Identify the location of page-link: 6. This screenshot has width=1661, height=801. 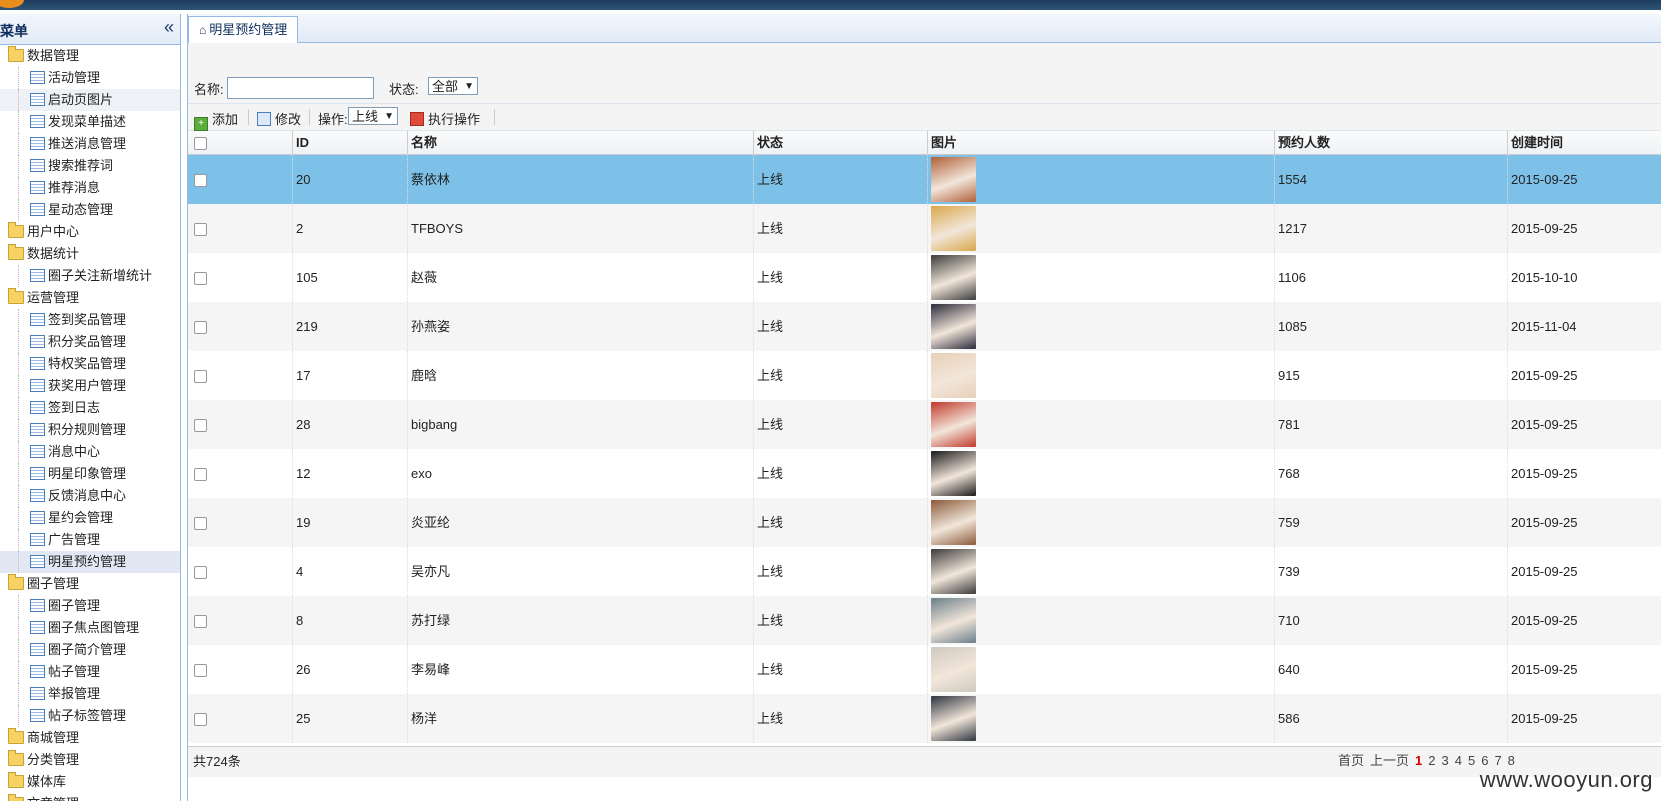
(1484, 760).